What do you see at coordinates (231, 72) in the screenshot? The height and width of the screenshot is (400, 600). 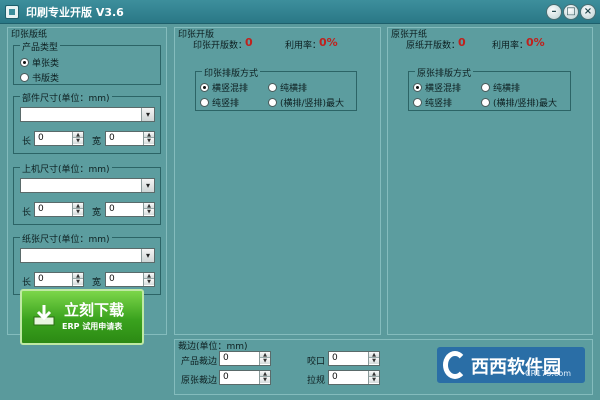 I see `print-layout-title: 印张排版方式` at bounding box center [231, 72].